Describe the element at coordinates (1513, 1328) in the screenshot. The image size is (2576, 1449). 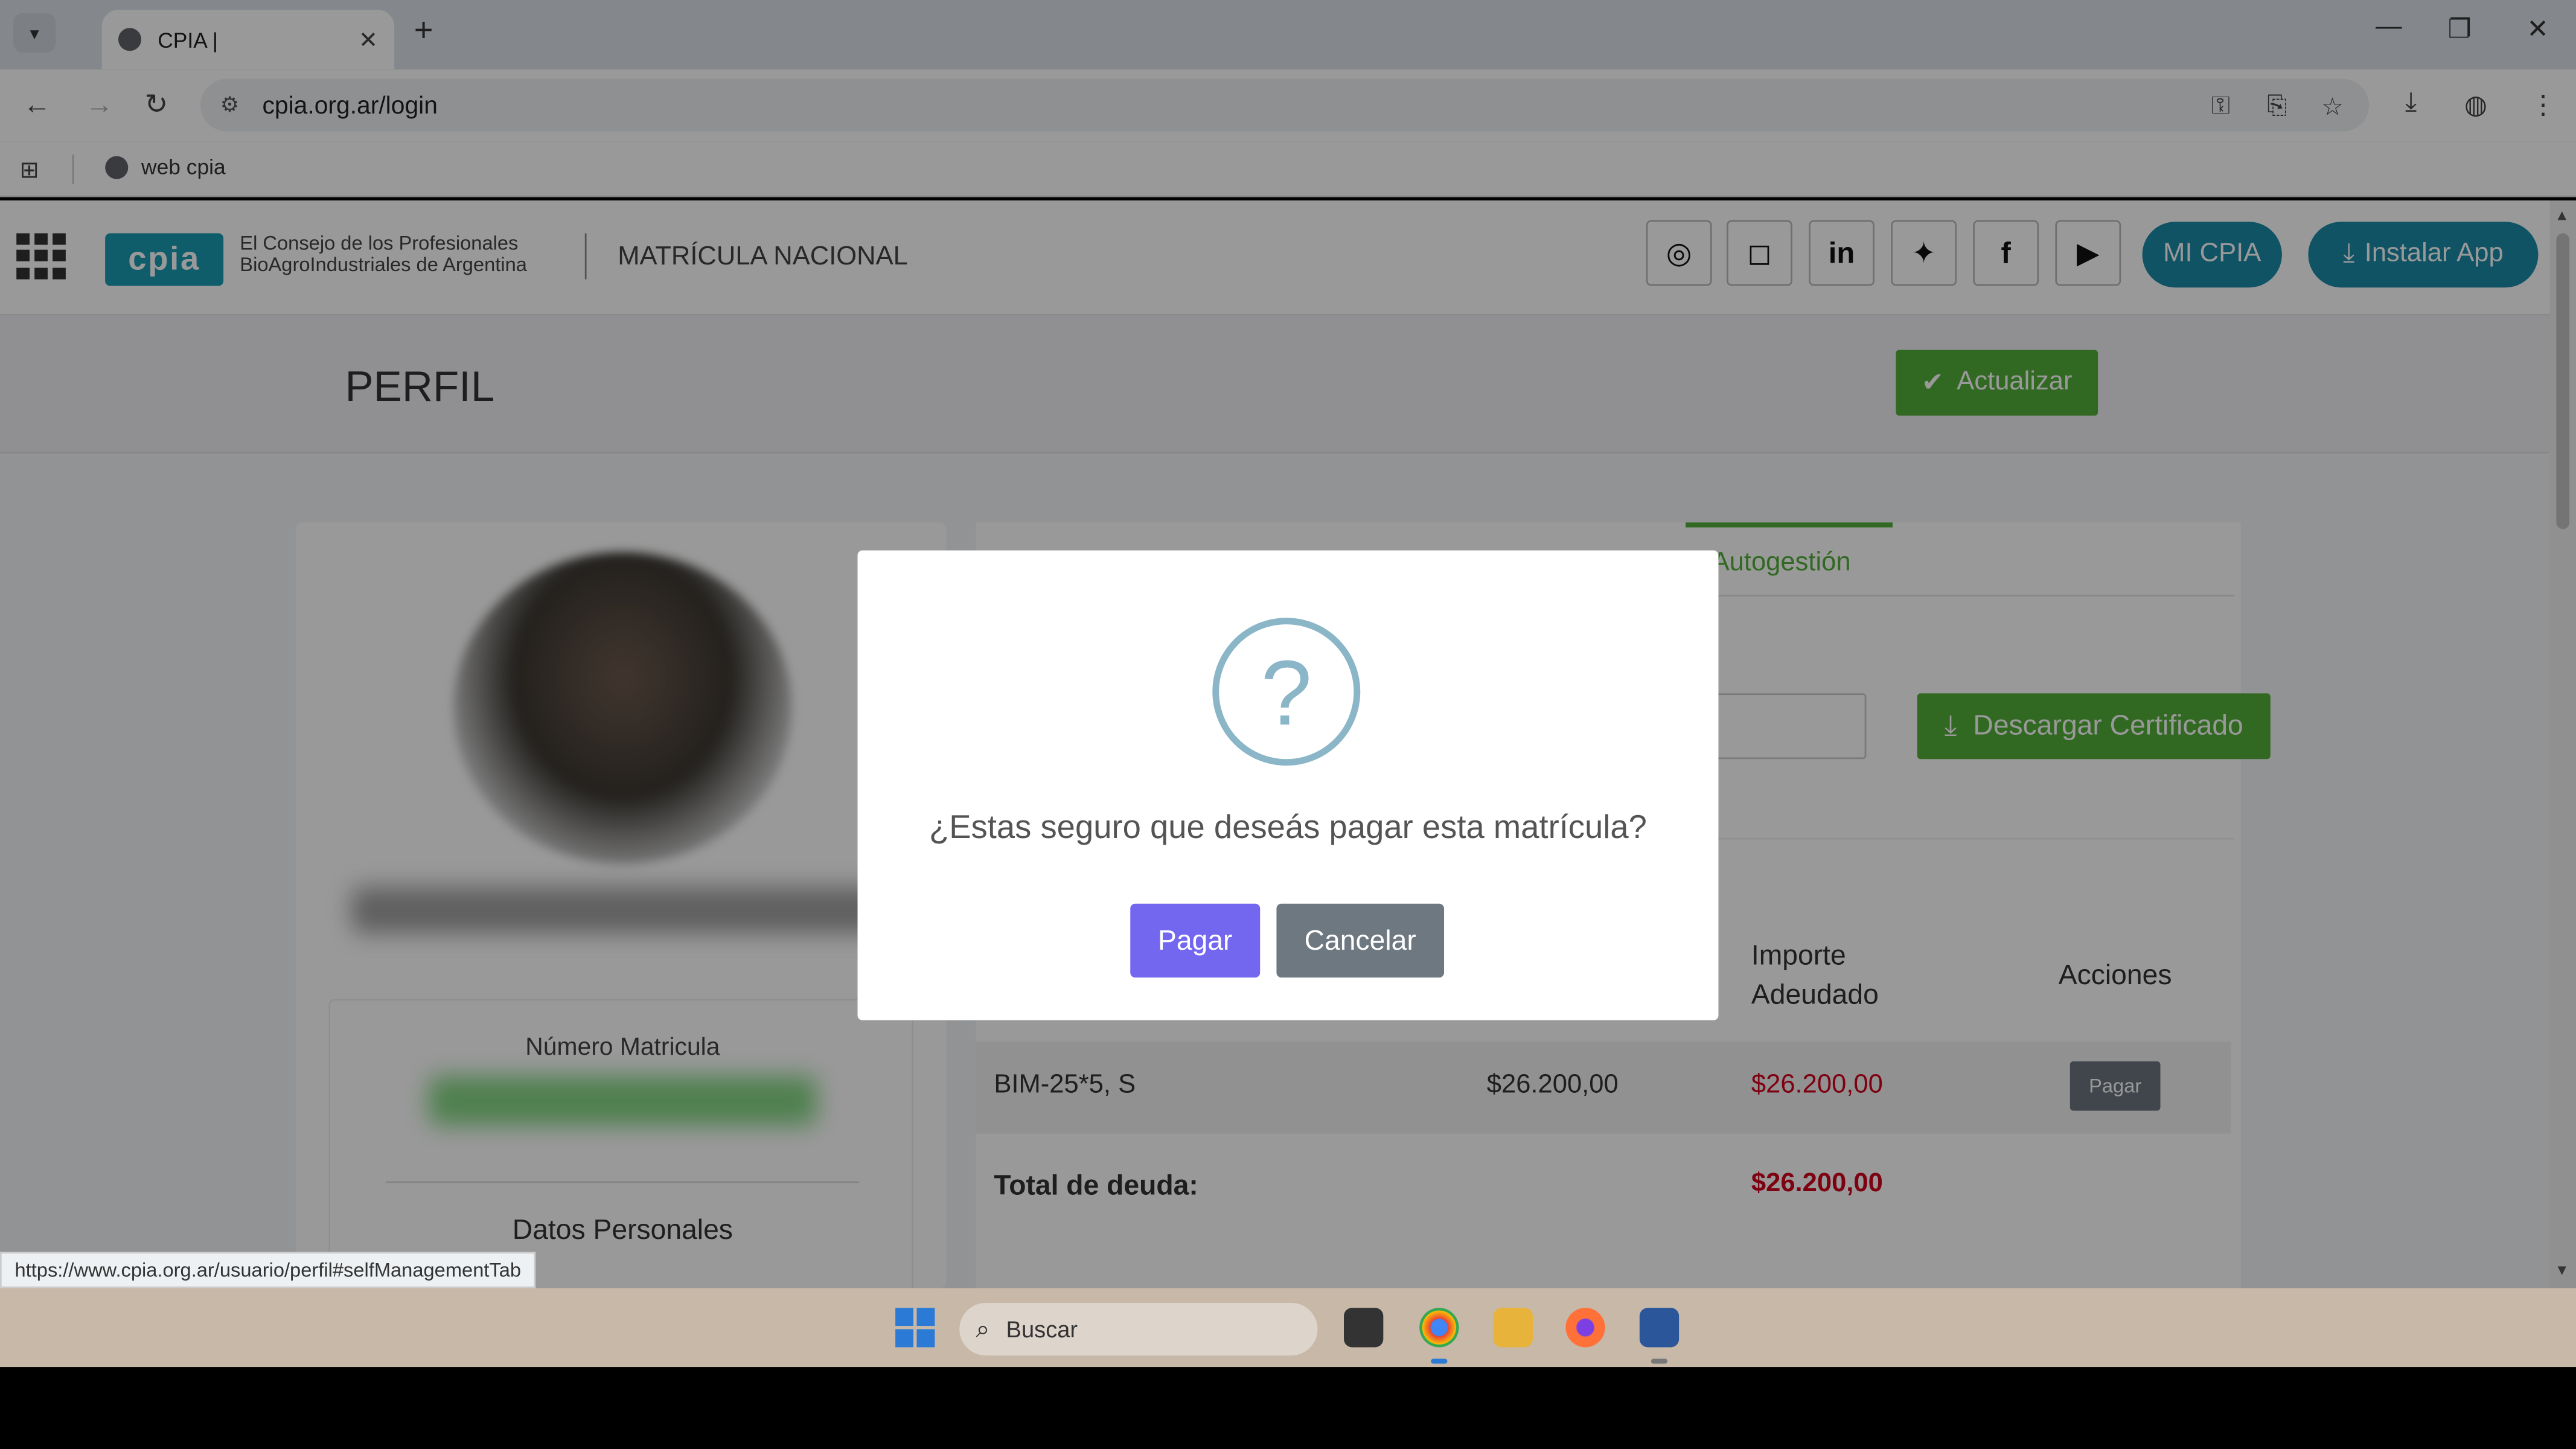
I see `file-explorer-icon` at that location.